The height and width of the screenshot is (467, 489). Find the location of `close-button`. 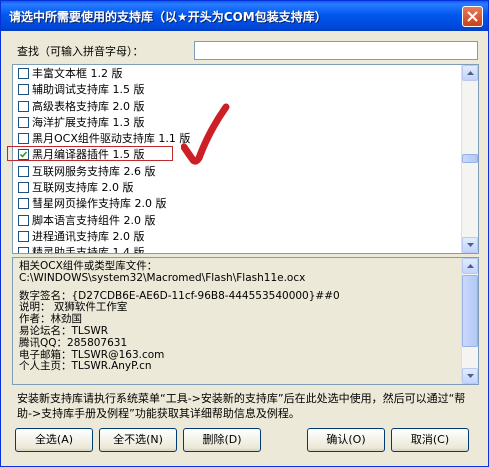

close-button is located at coordinates (472, 16).